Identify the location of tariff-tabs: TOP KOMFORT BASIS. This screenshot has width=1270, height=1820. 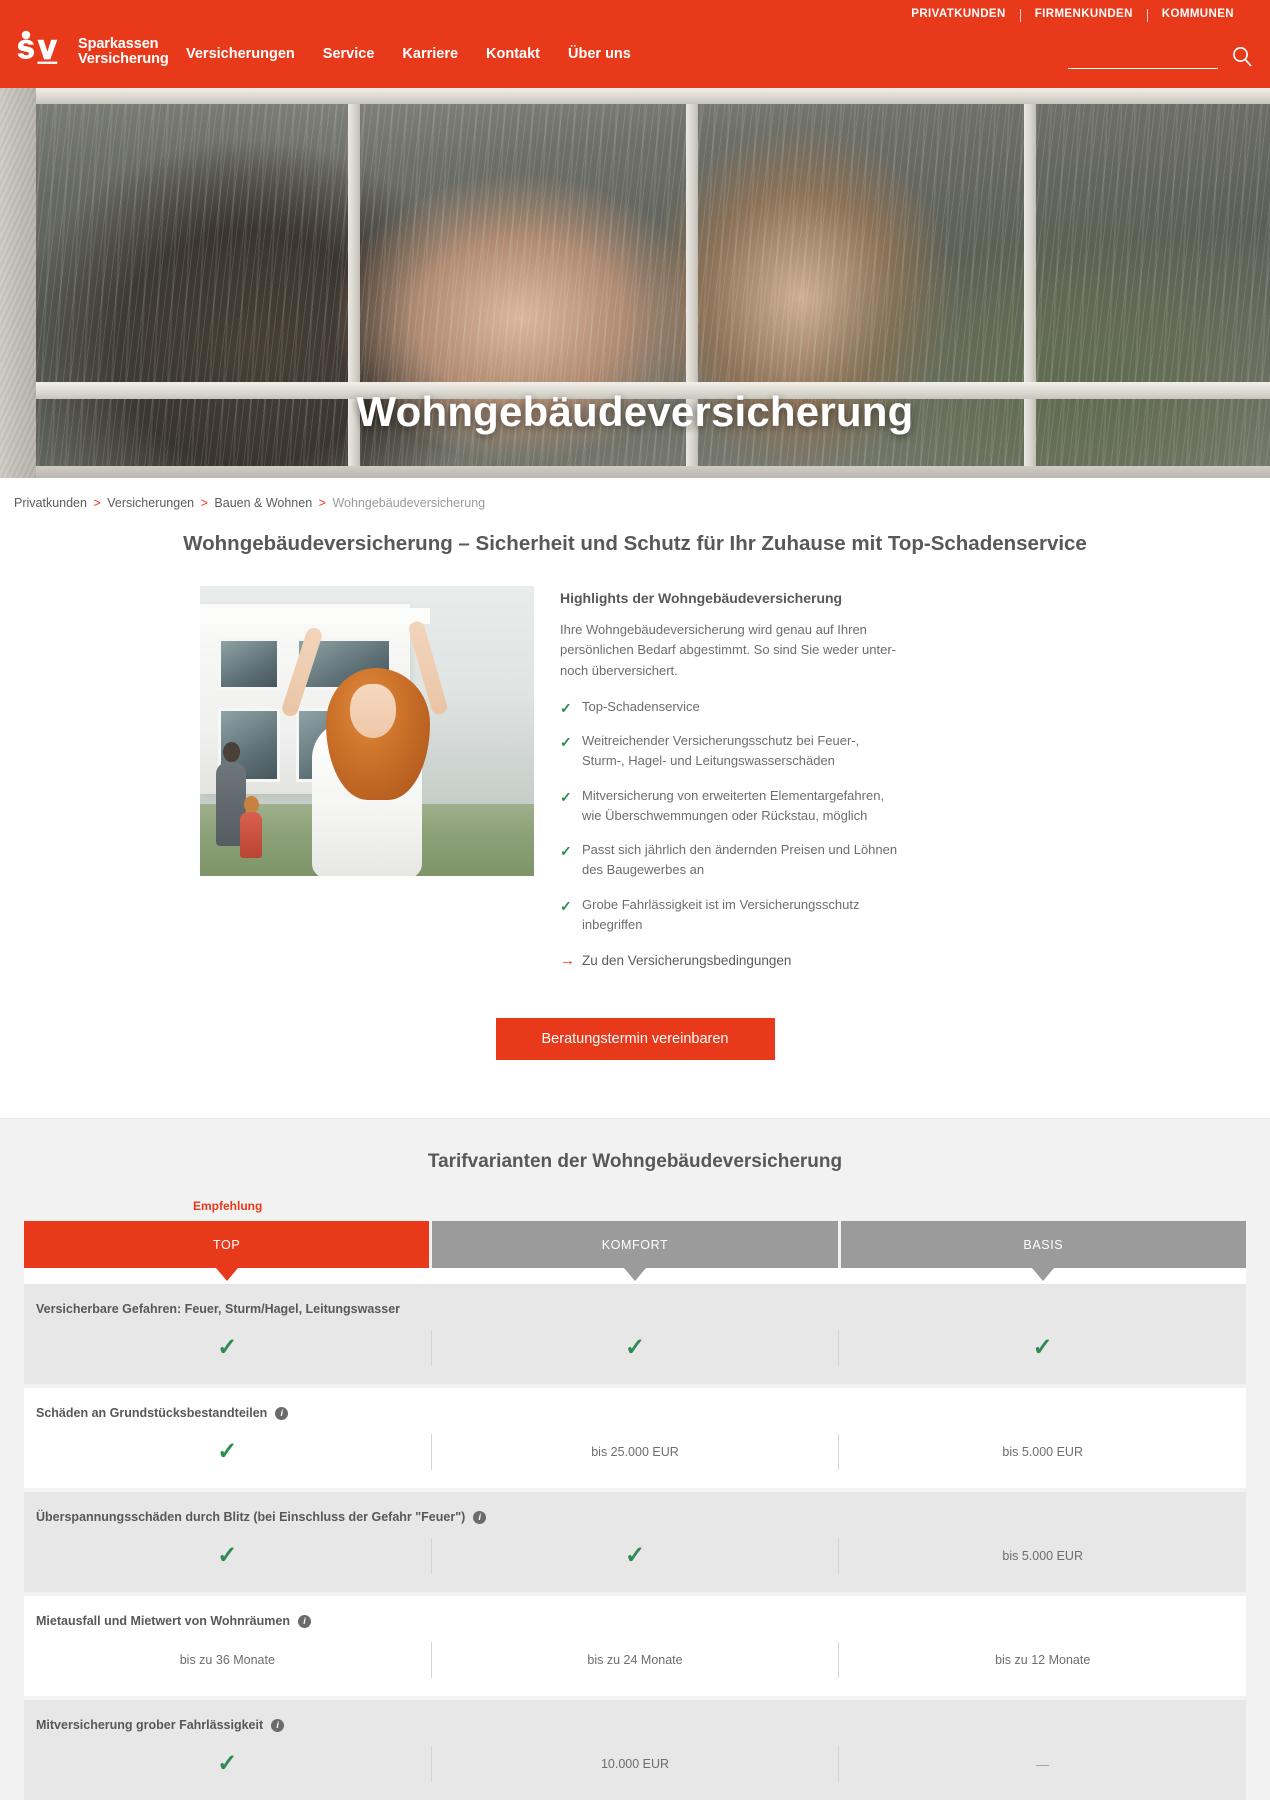
(635, 1245).